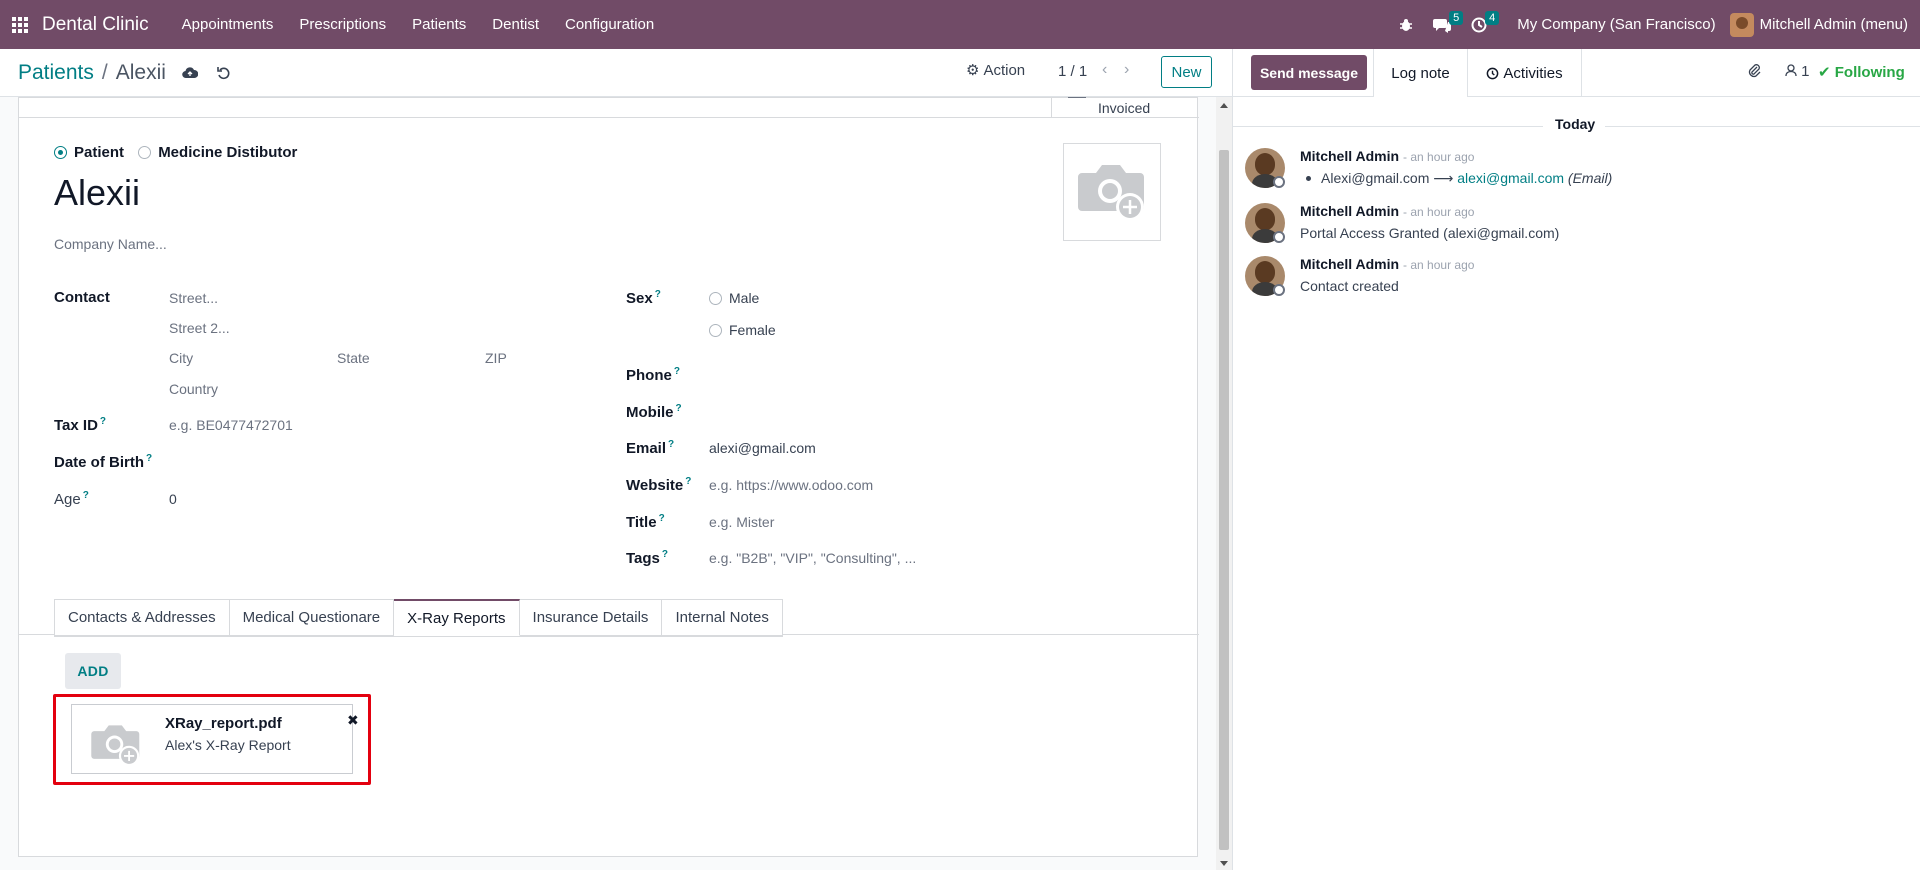  Describe the element at coordinates (616, 73) in the screenshot. I see `control-panel: Patients / Alexii ⚙ Action 1 / 1 ‹ ›` at that location.